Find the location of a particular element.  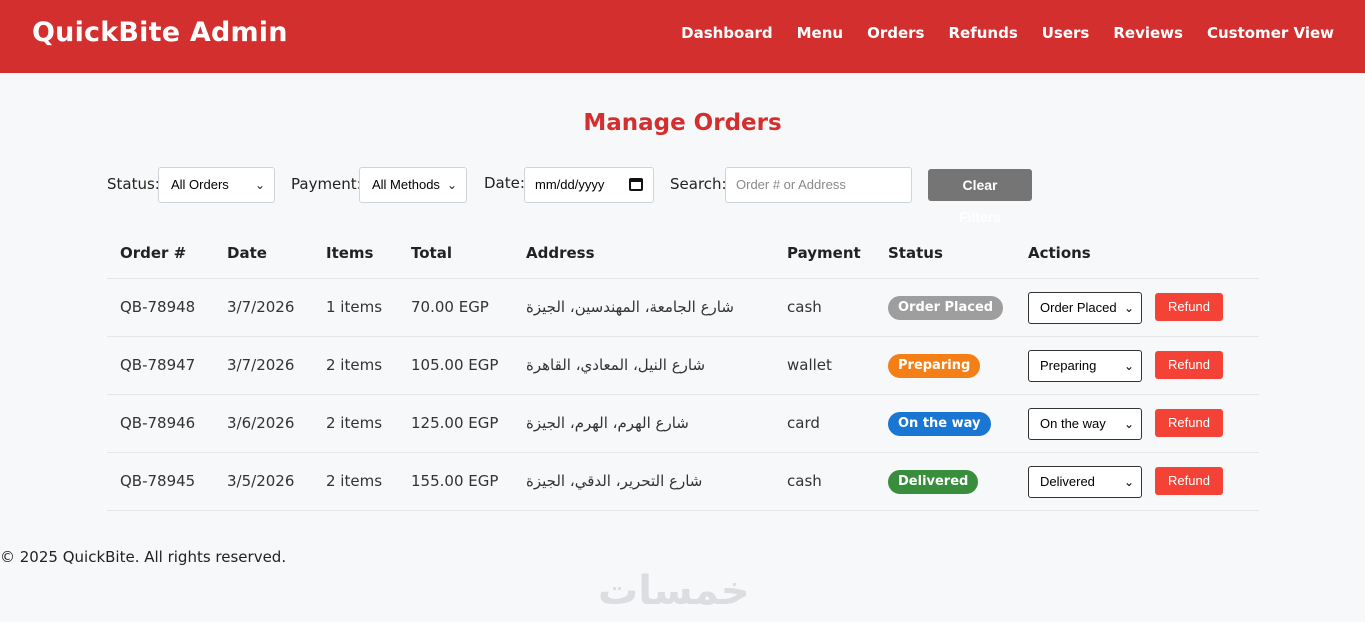

footer-copyright: © 2025 QuickBite. All rights reserved. is located at coordinates (143, 557).